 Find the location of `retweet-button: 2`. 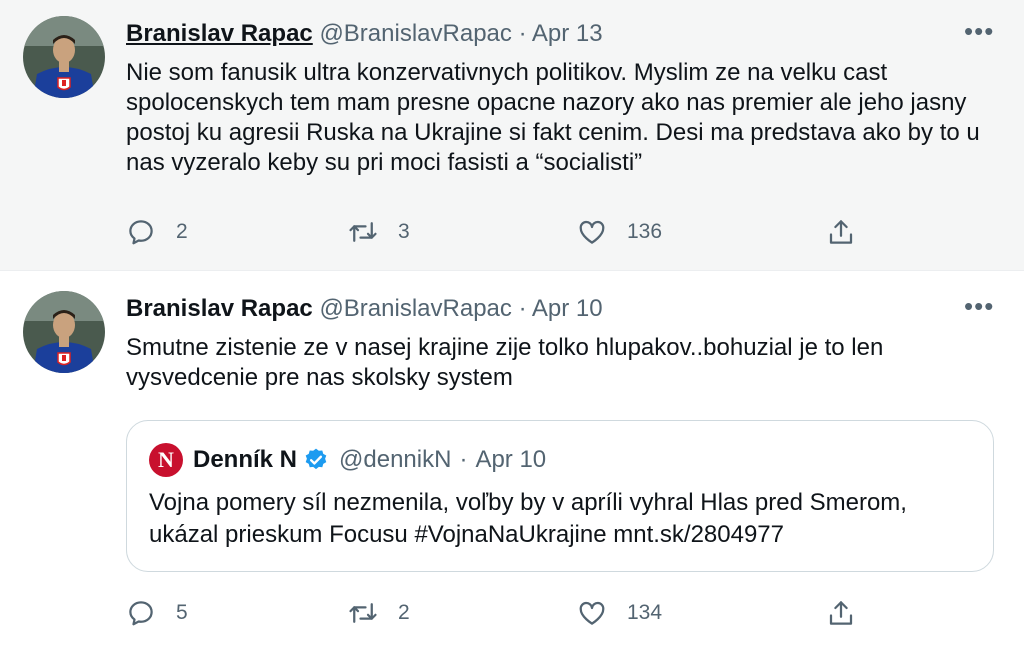

retweet-button: 2 is located at coordinates (379, 613).